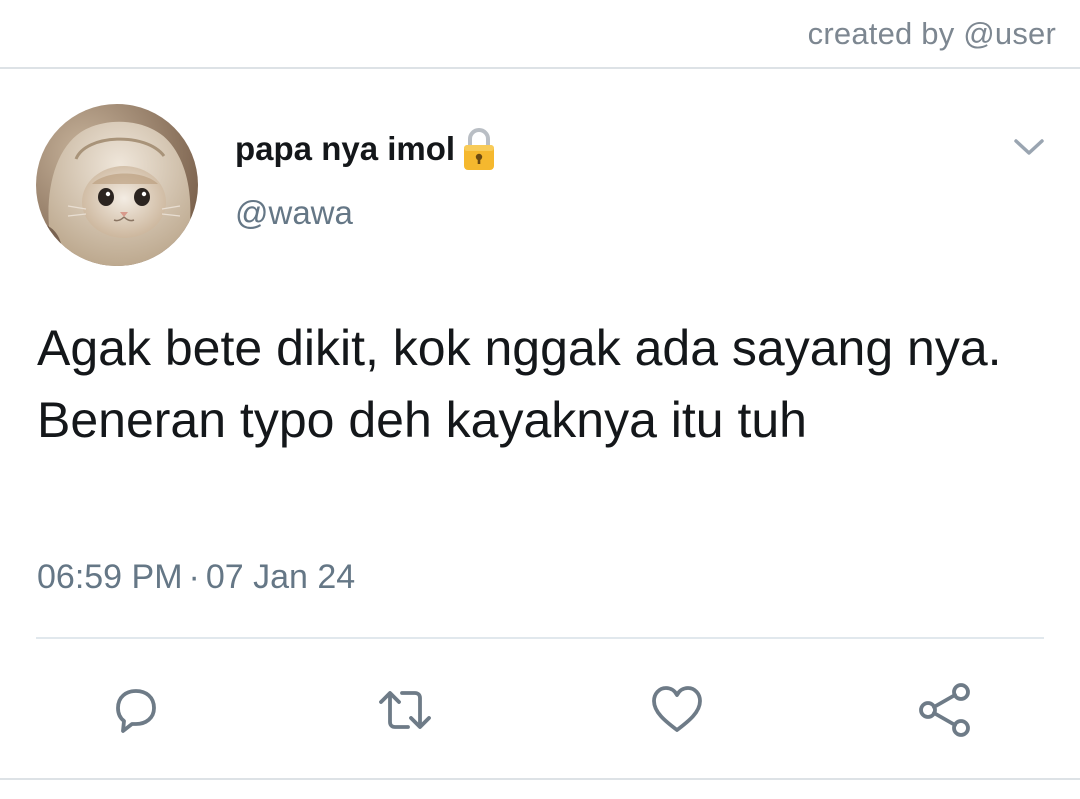 The width and height of the screenshot is (1080, 799). I want to click on author-handle: @wawa, so click(294, 213).